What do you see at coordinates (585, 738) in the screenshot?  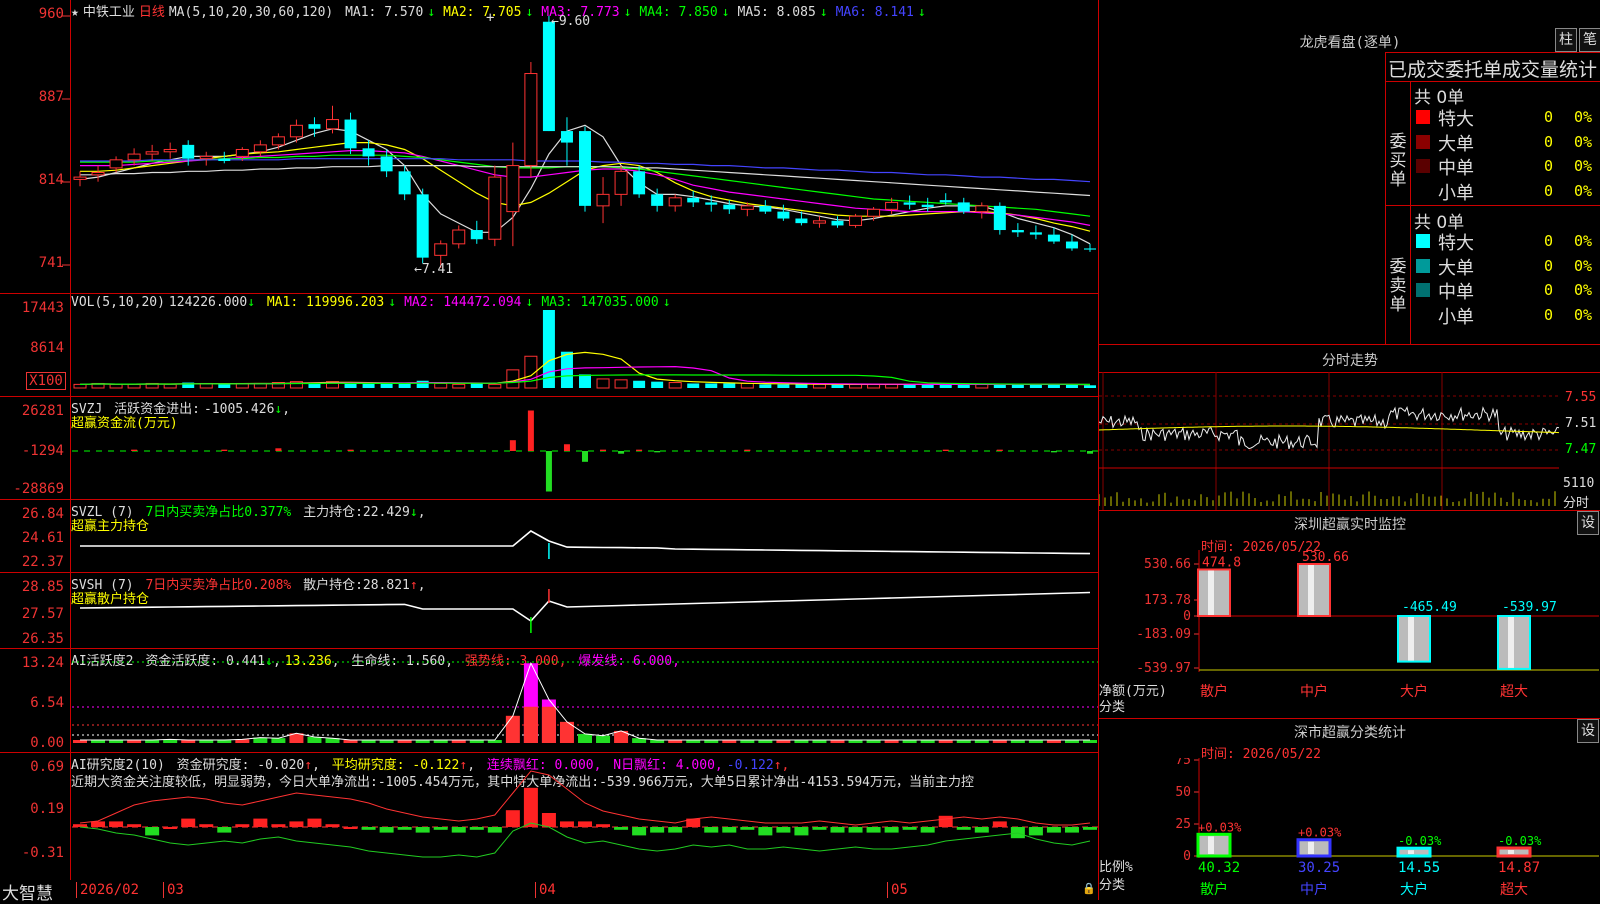 I see `activity-bar` at bounding box center [585, 738].